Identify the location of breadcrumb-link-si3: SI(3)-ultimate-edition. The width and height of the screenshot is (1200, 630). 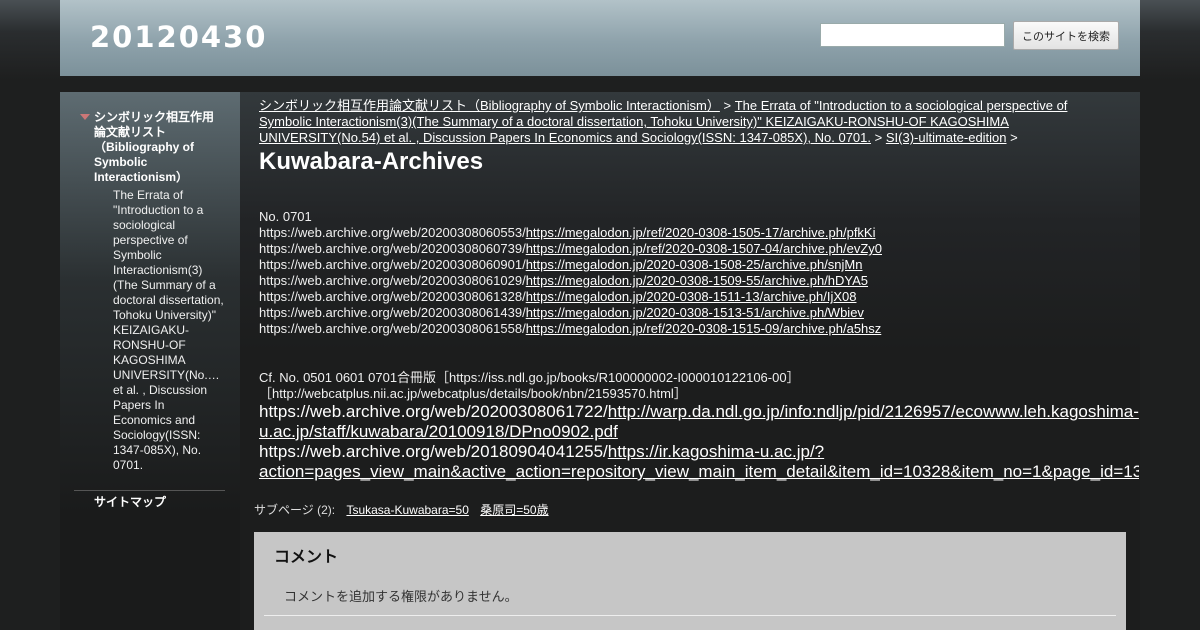
(946, 137).